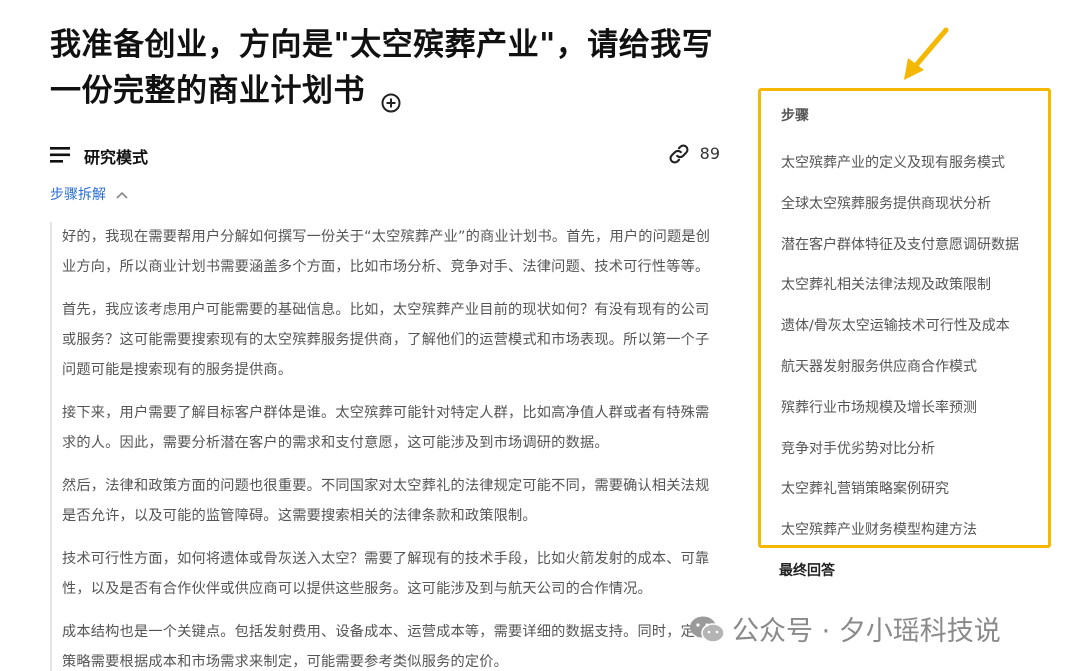 Image resolution: width=1080 pixels, height=671 pixels. Describe the element at coordinates (900, 173) in the screenshot. I see `step-item: 太空殡葬产业的定义及现有服务模式` at that location.